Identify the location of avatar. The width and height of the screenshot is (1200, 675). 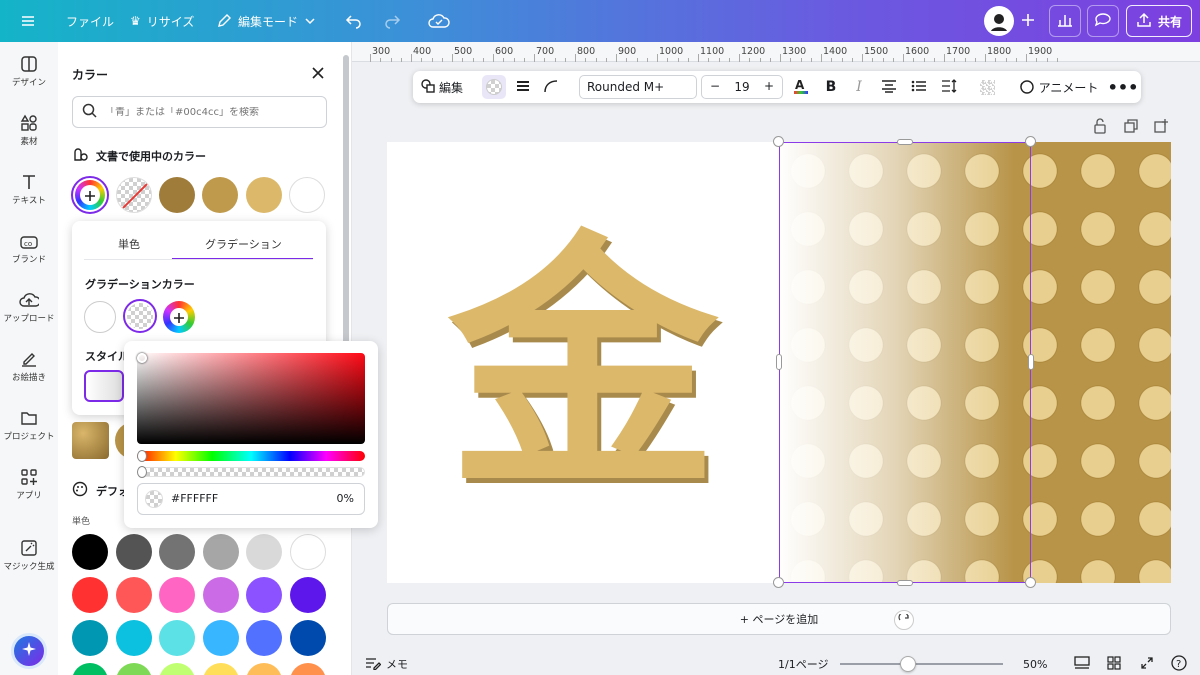
(999, 21).